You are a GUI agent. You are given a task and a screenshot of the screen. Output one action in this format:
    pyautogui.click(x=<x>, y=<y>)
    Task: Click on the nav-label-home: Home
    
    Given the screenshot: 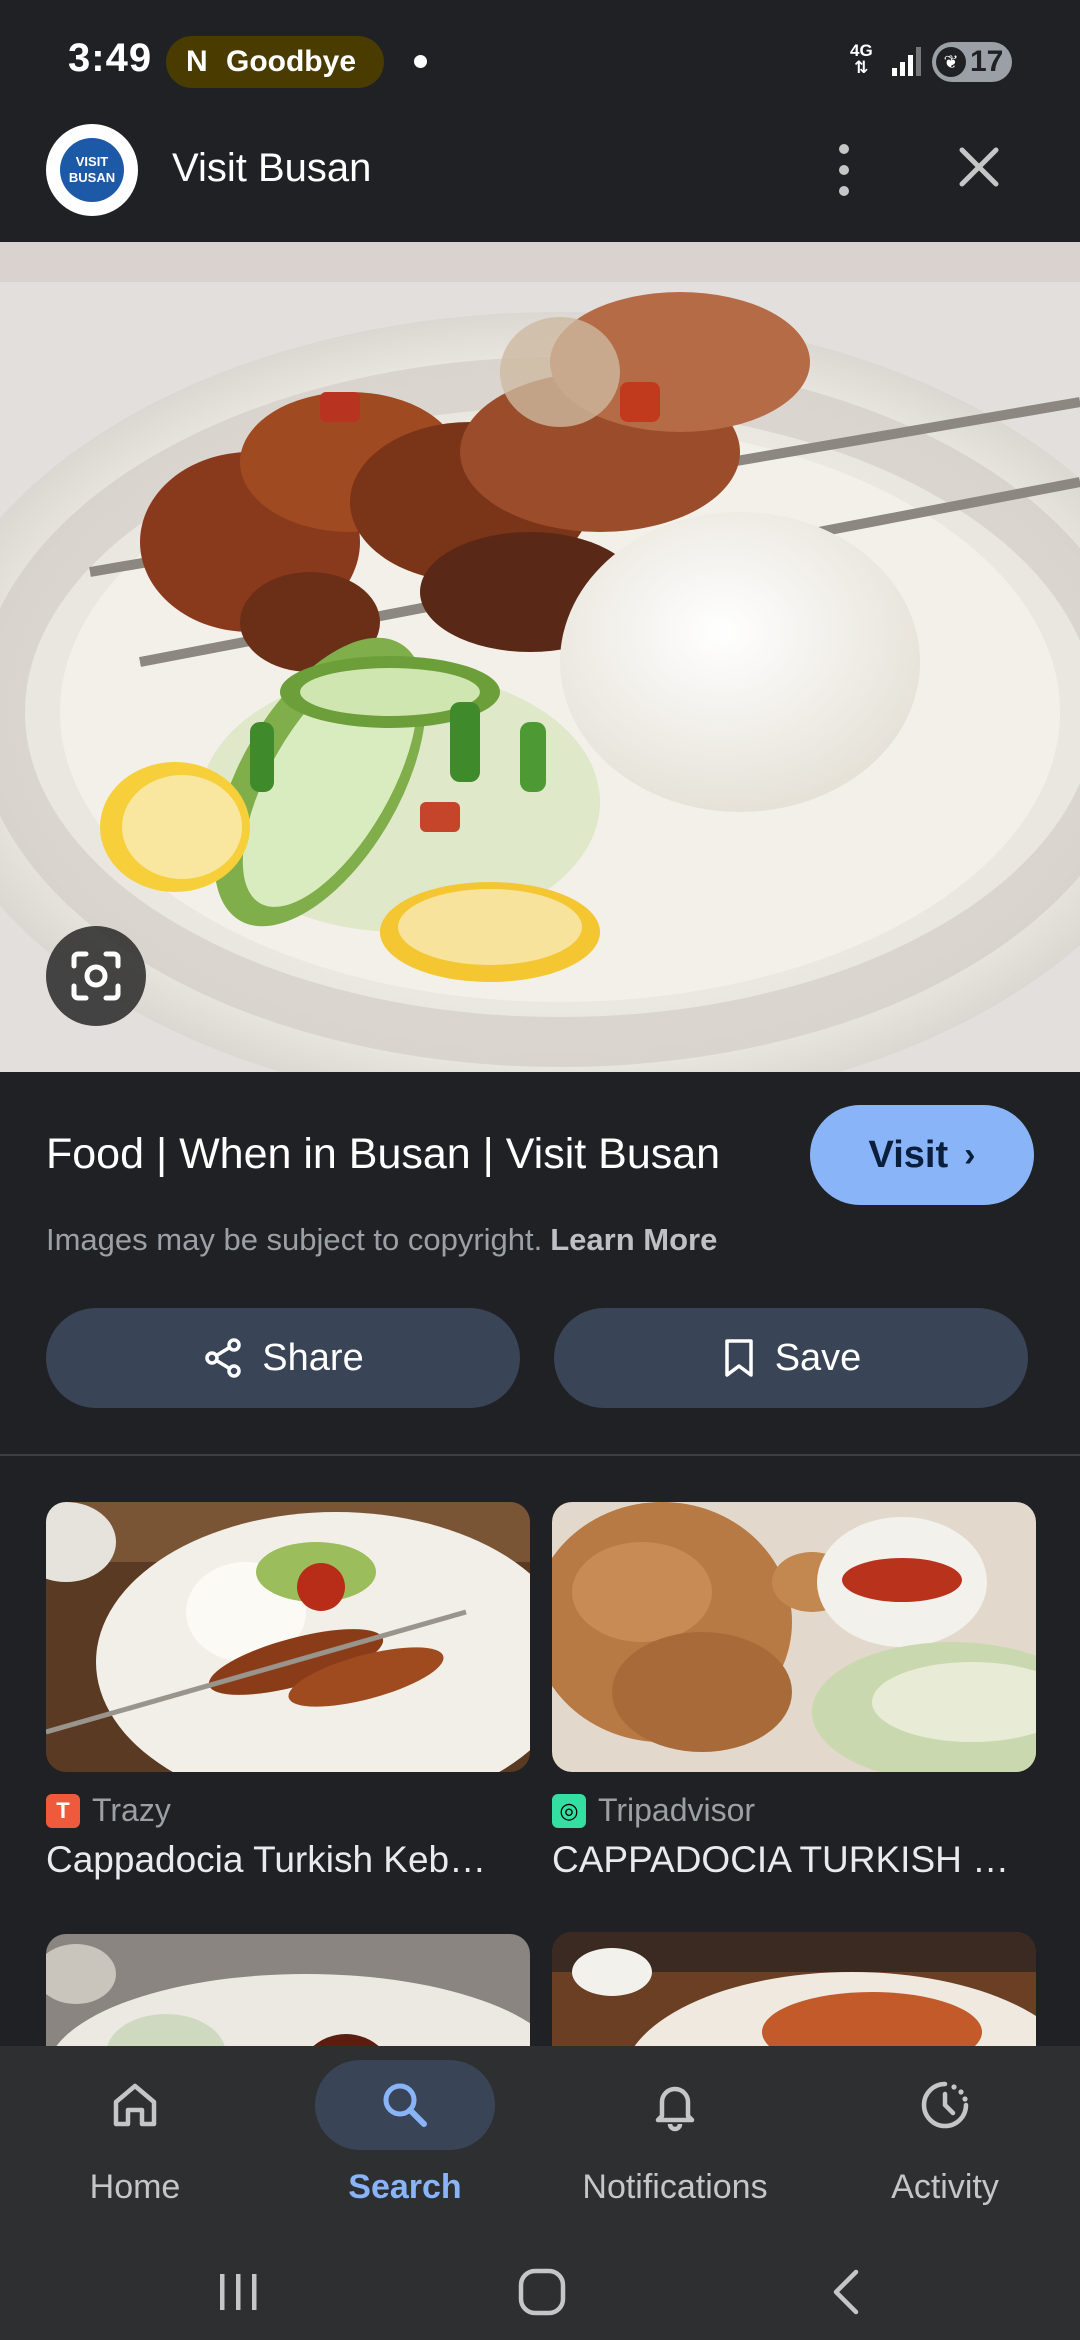 What is the action you would take?
    pyautogui.click(x=135, y=2187)
    